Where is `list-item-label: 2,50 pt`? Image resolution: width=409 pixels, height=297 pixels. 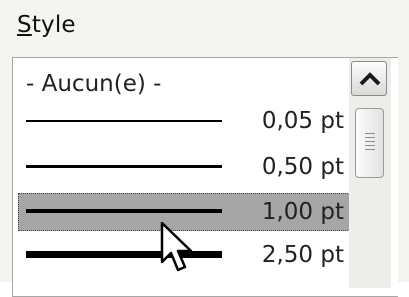 list-item-label: 2,50 pt is located at coordinates (302, 255).